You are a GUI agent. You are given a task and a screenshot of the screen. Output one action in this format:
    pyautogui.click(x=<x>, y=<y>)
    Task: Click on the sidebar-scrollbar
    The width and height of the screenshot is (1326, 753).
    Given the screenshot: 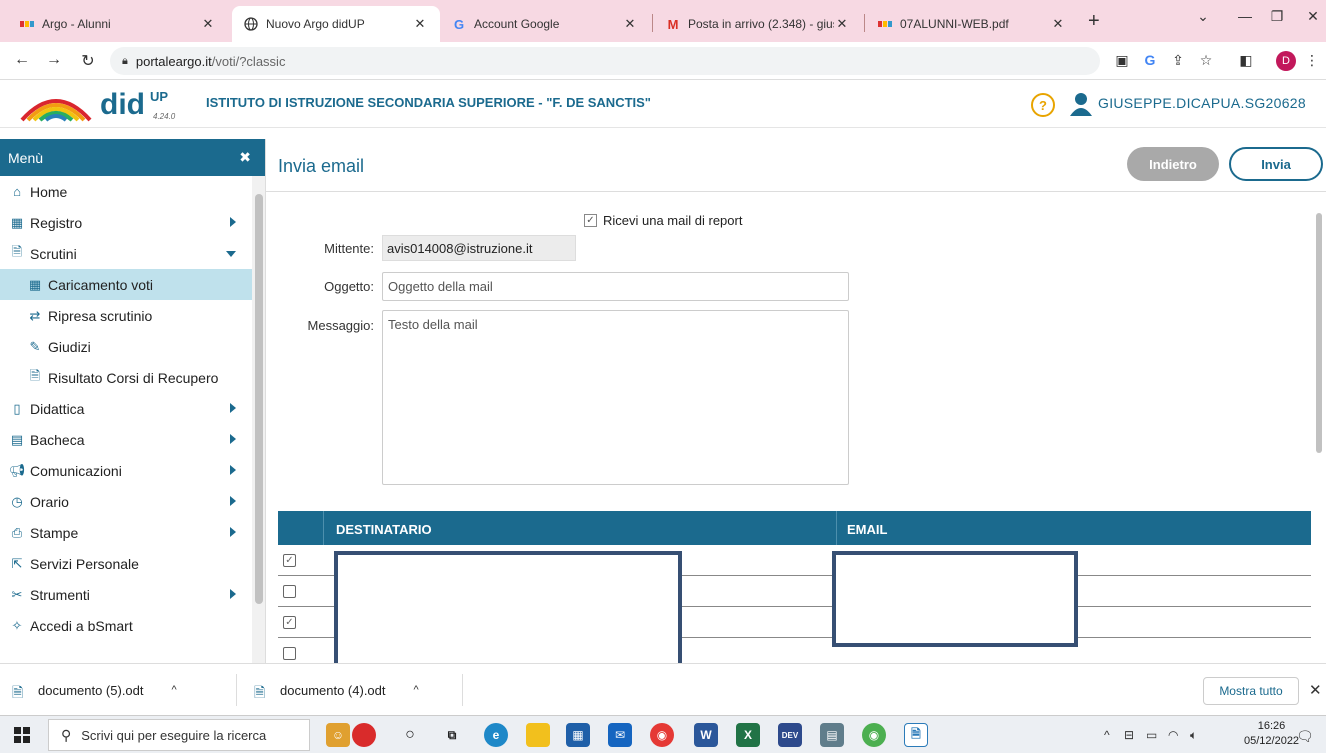 What is the action you would take?
    pyautogui.click(x=258, y=419)
    